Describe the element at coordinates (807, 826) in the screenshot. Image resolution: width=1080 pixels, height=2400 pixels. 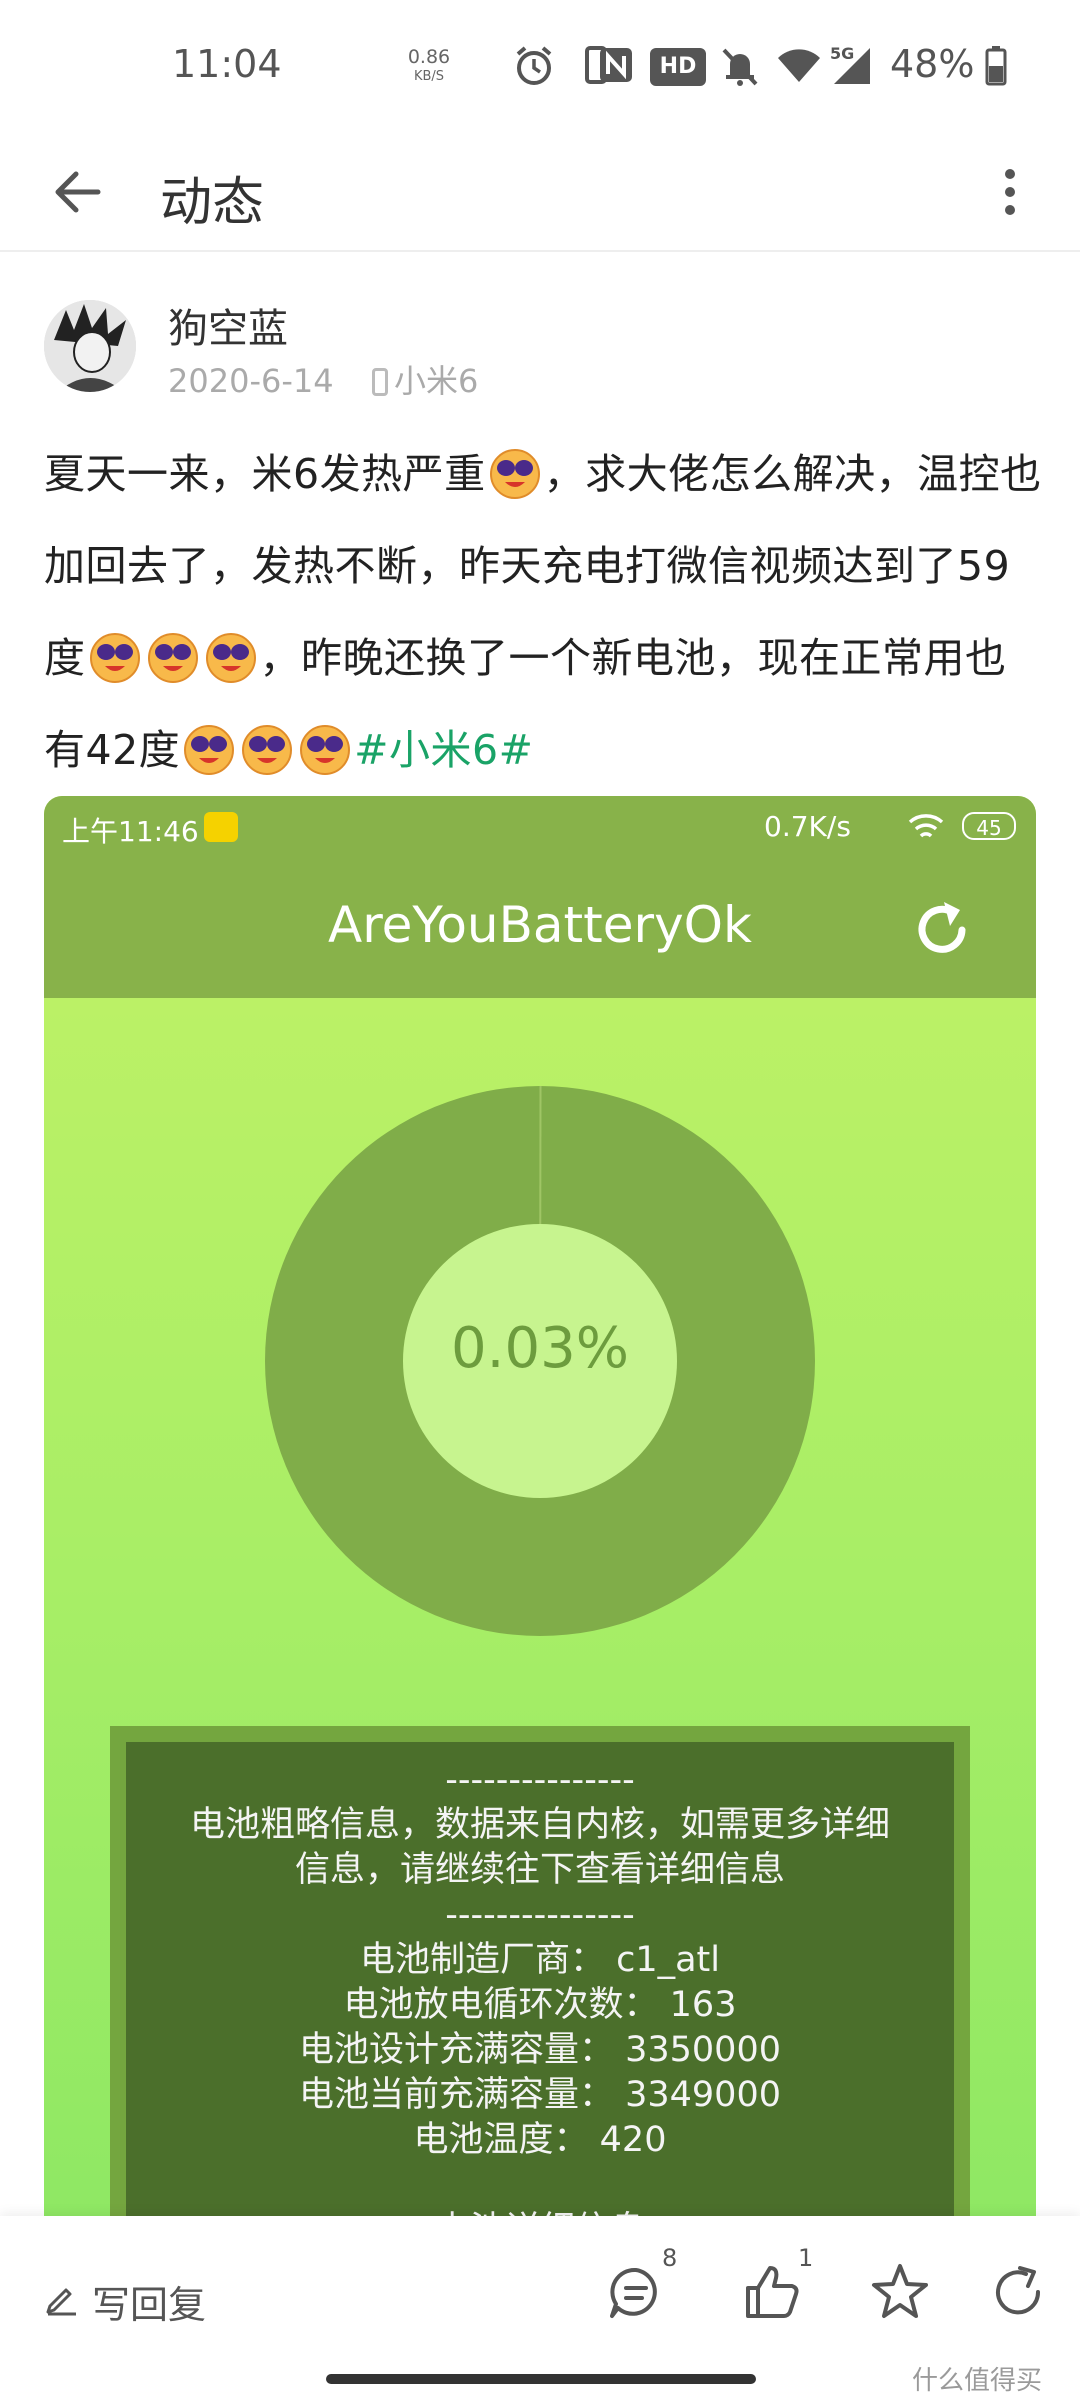
I see `image-status-speed: 0.7K/s` at that location.